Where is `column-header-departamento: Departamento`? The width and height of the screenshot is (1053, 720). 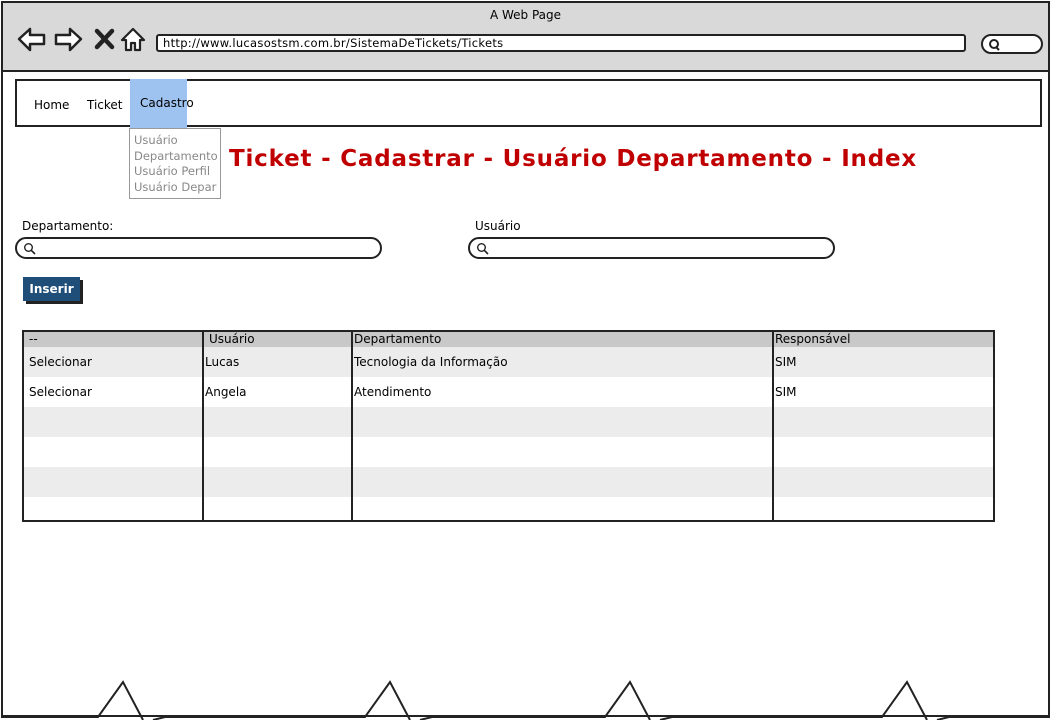
column-header-departamento: Departamento is located at coordinates (398, 339).